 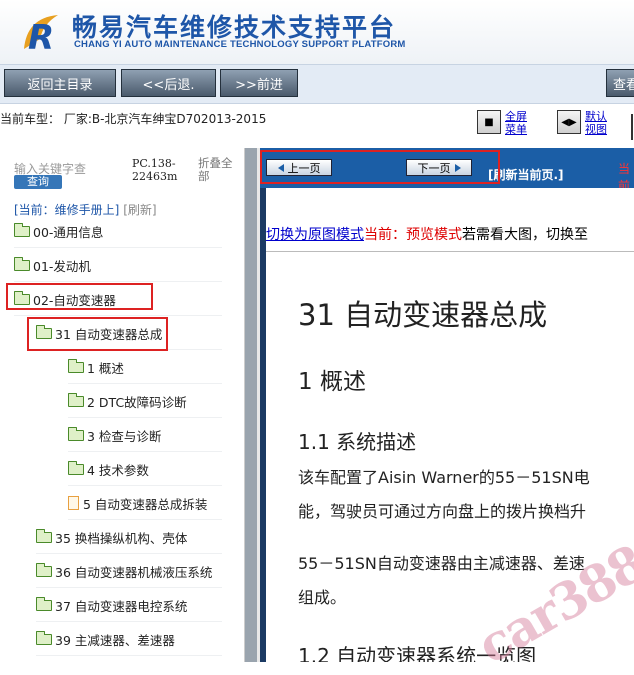 I want to click on tree-item-label: 4 技术参数, so click(x=118, y=470).